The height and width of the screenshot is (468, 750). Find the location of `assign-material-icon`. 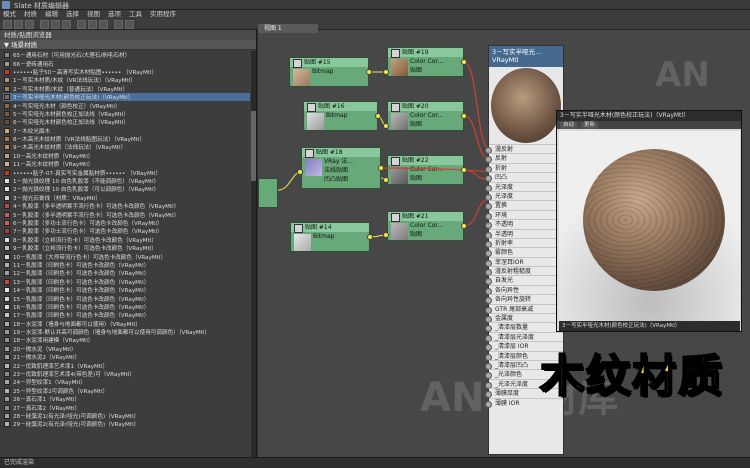

assign-material-icon is located at coordinates (44, 24).